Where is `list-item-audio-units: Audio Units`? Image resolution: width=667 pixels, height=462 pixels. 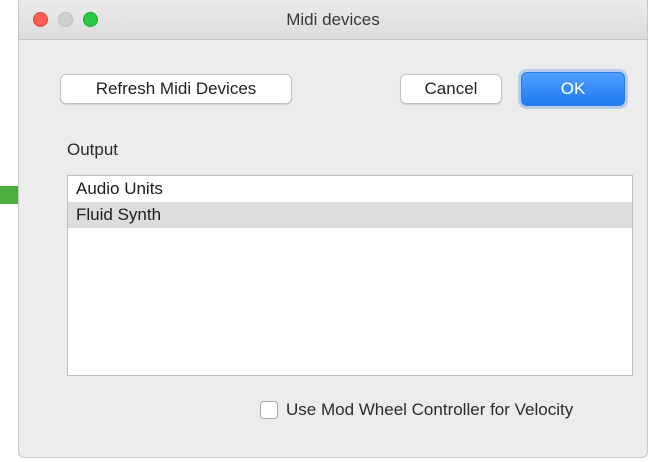 list-item-audio-units: Audio Units is located at coordinates (350, 189).